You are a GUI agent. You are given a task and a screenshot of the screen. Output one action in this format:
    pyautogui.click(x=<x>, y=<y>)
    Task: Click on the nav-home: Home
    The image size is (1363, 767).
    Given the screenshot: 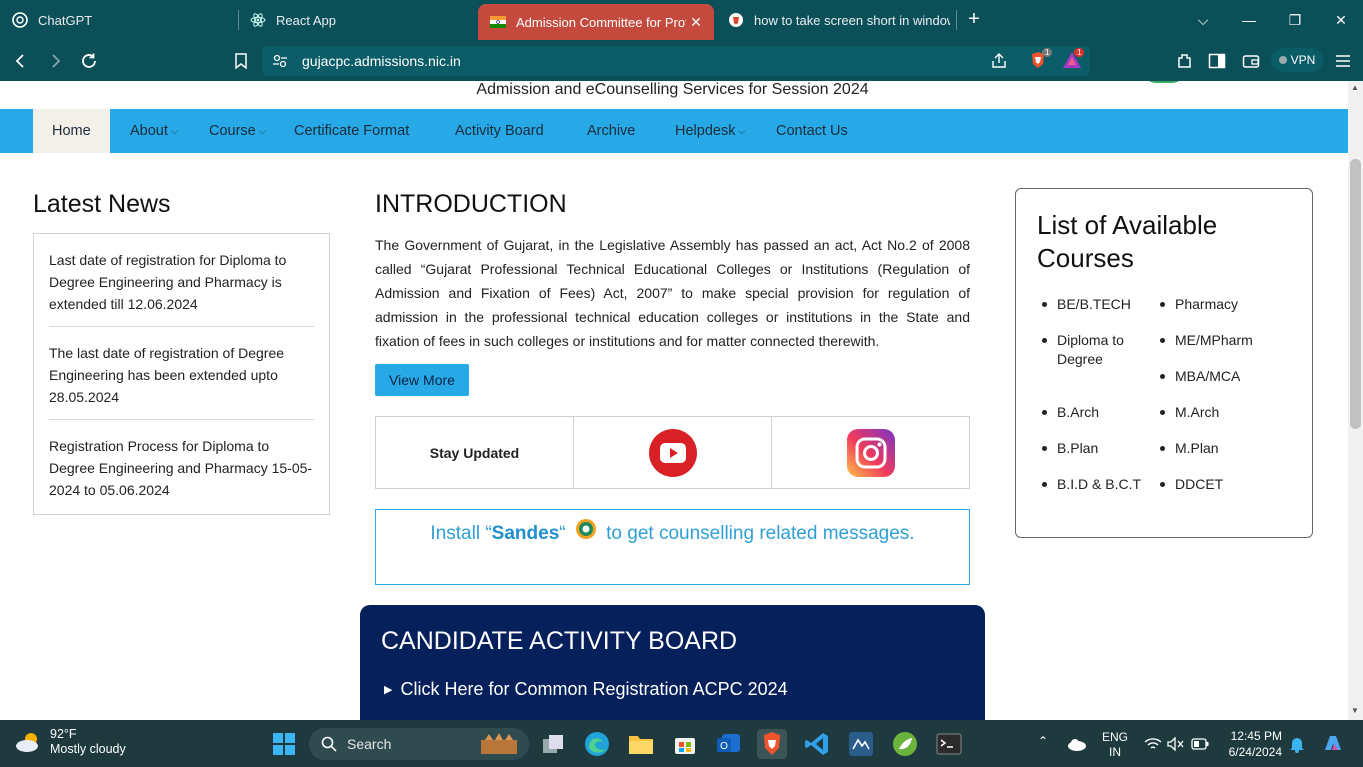 What is the action you would take?
    pyautogui.click(x=71, y=131)
    